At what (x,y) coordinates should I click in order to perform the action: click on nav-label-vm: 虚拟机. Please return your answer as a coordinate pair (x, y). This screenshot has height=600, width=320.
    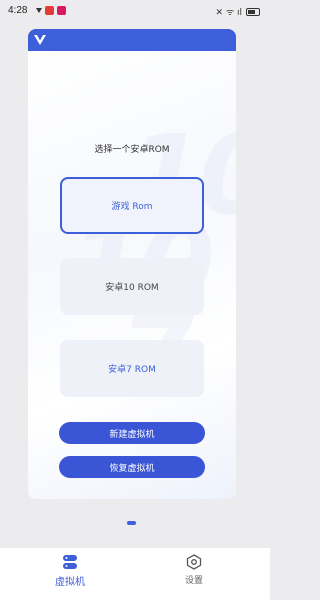
    Looking at the image, I should click on (70, 582).